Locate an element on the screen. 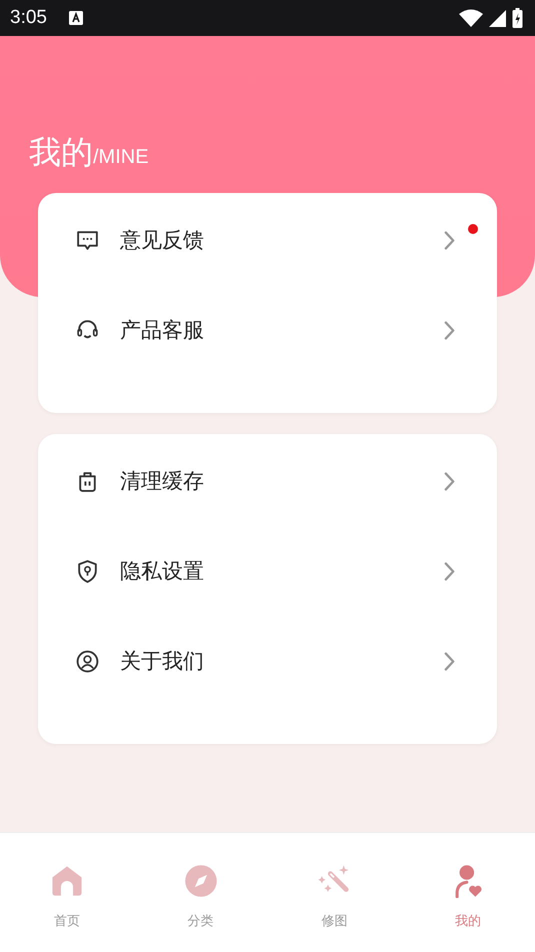 The width and height of the screenshot is (535, 952). menu-item: 意见反馈 is located at coordinates (267, 240).